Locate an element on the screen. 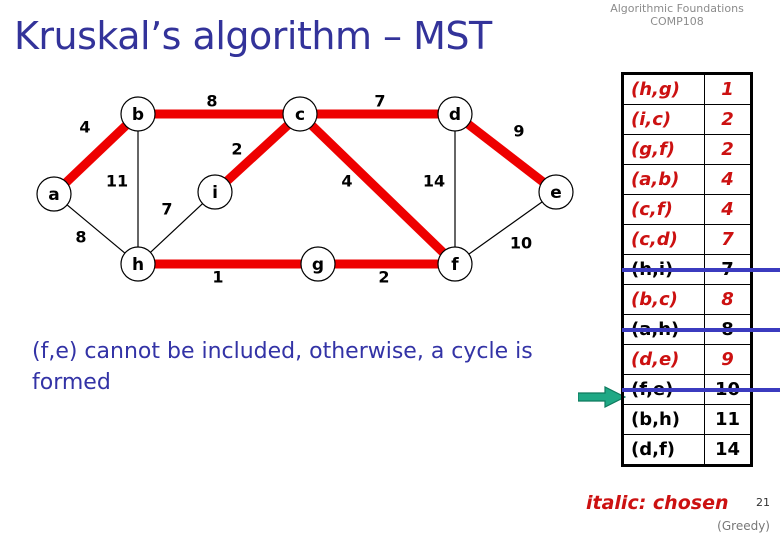 This screenshot has width=780, height=540. edge-weight-i-c: 2 is located at coordinates (236, 149).